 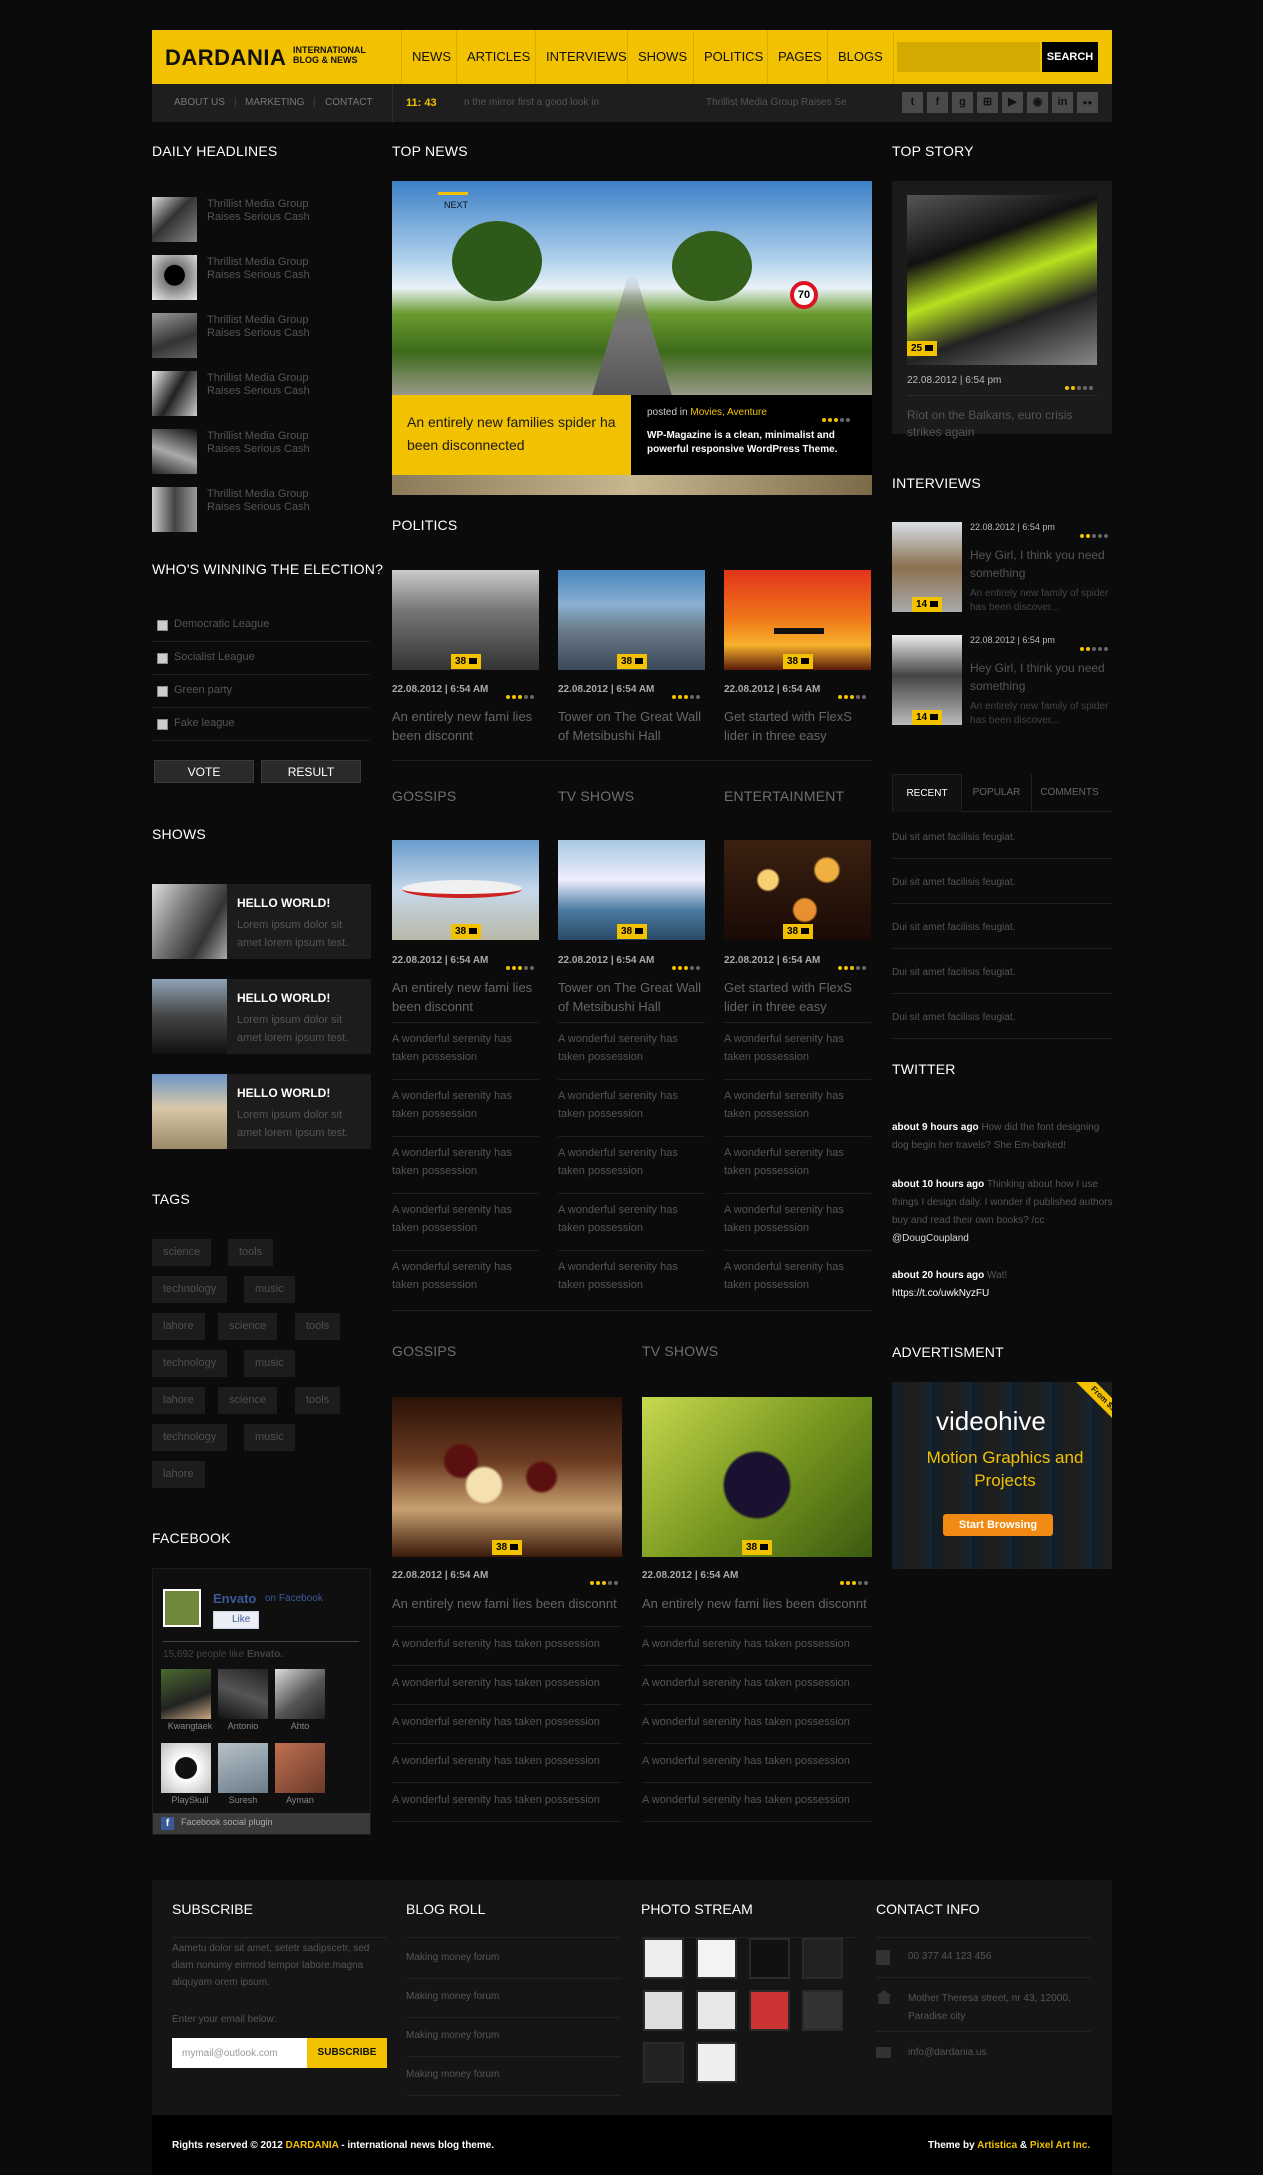 What do you see at coordinates (1070, 57) in the screenshot?
I see `search-button: SEARCH` at bounding box center [1070, 57].